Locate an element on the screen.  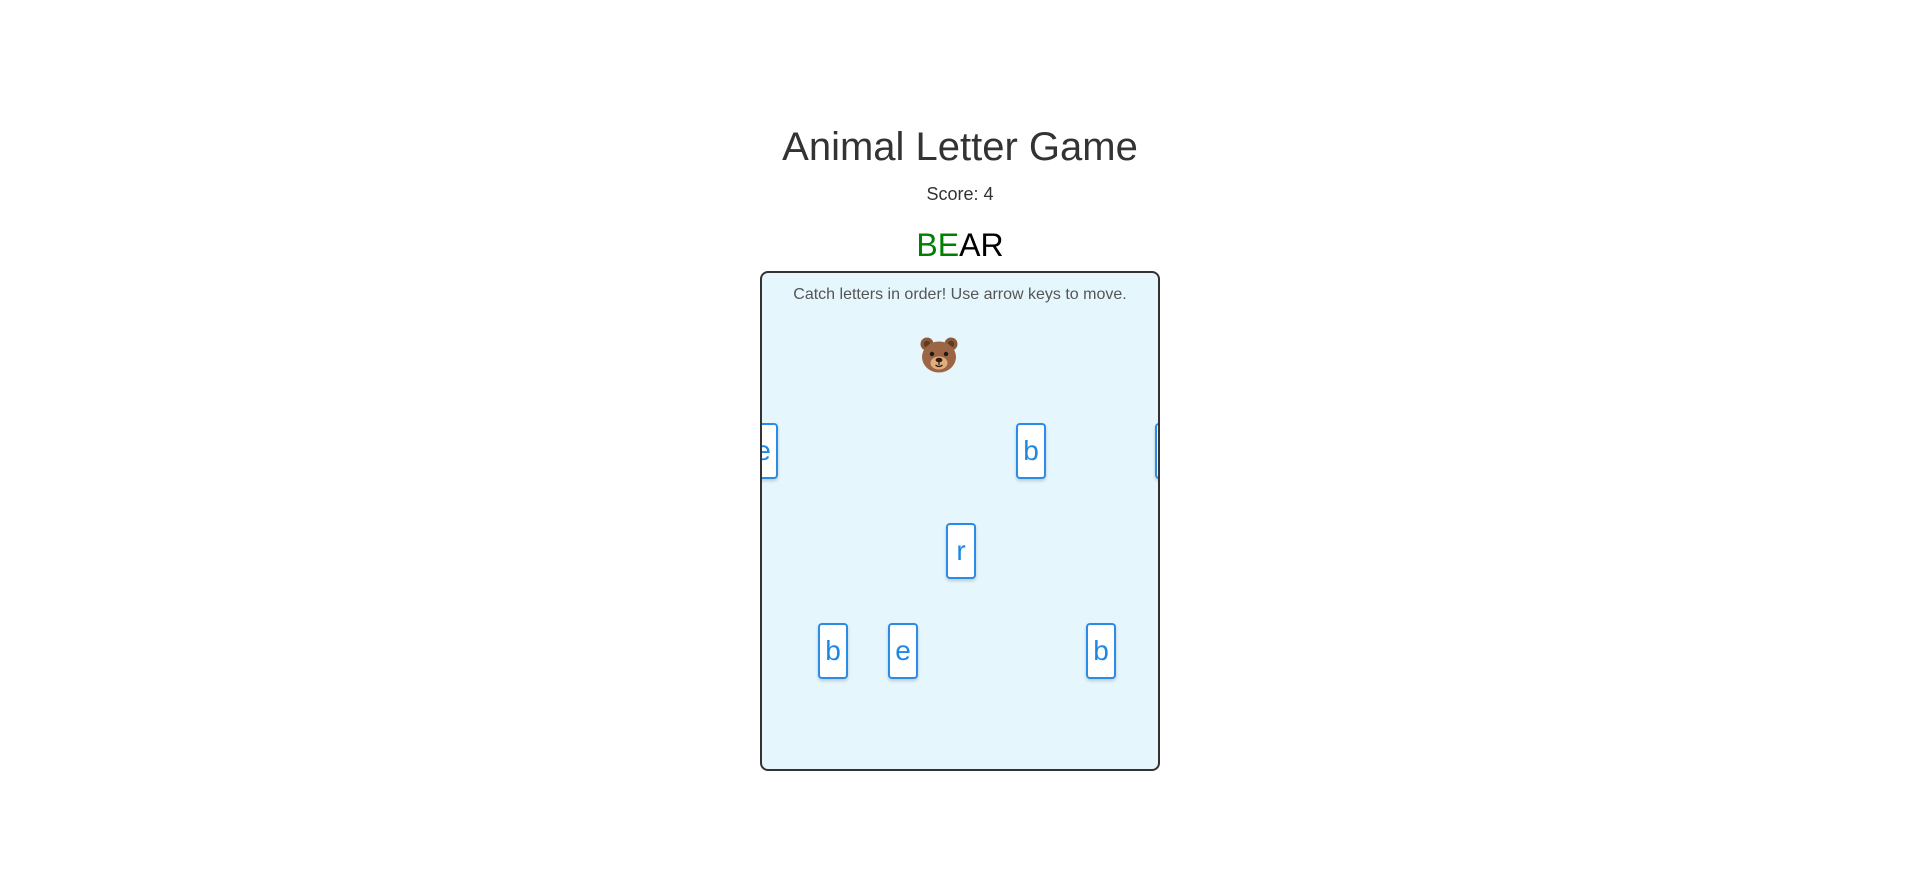
bear-face-icon is located at coordinates (939, 355).